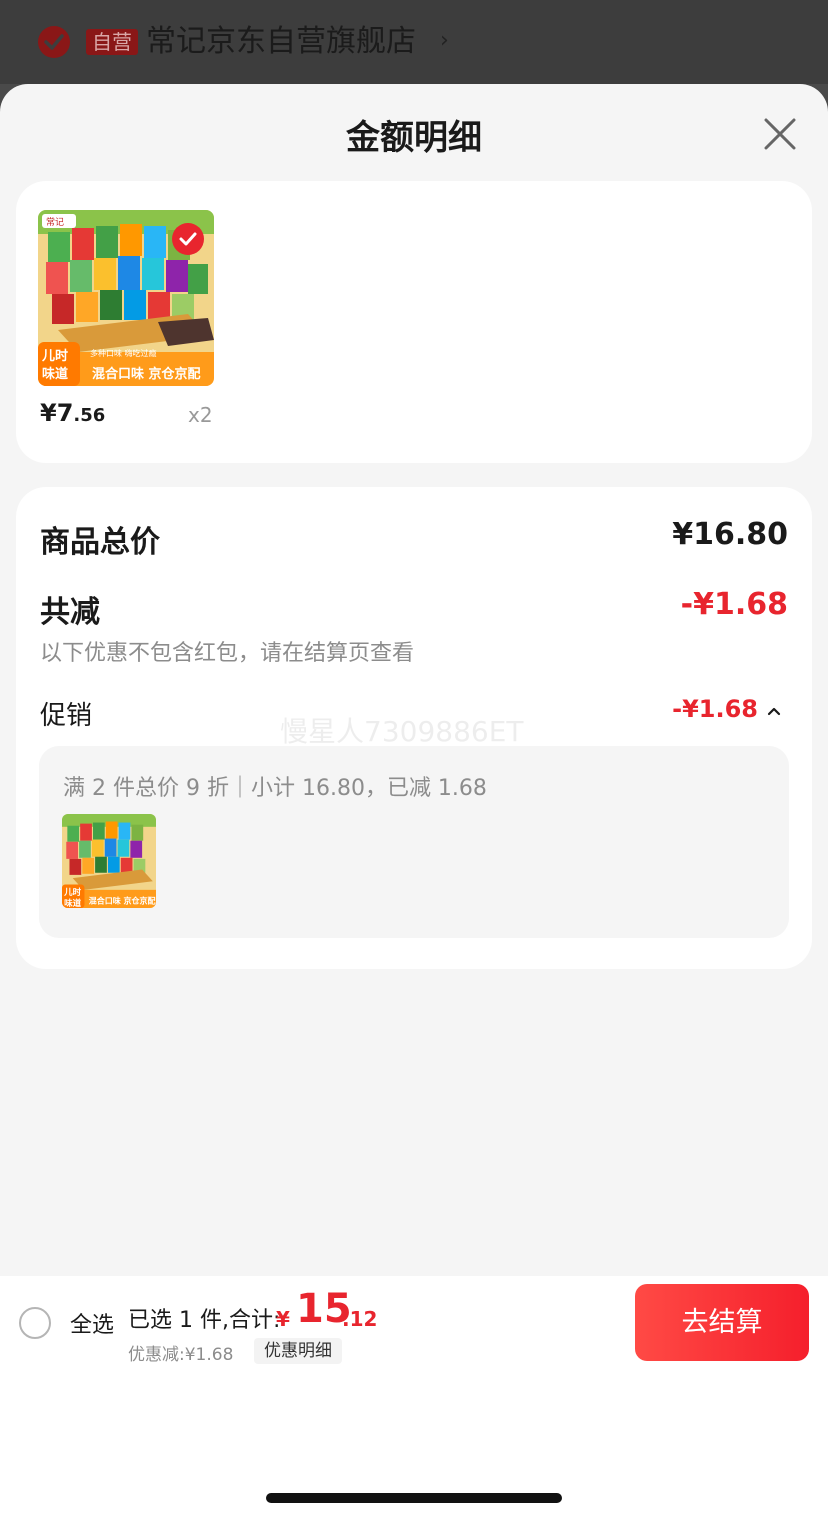 This screenshot has width=828, height=1518. Describe the element at coordinates (109, 861) in the screenshot. I see `promotion-product-thumbnail: 儿时 味道 混合口味 京仓京配` at that location.